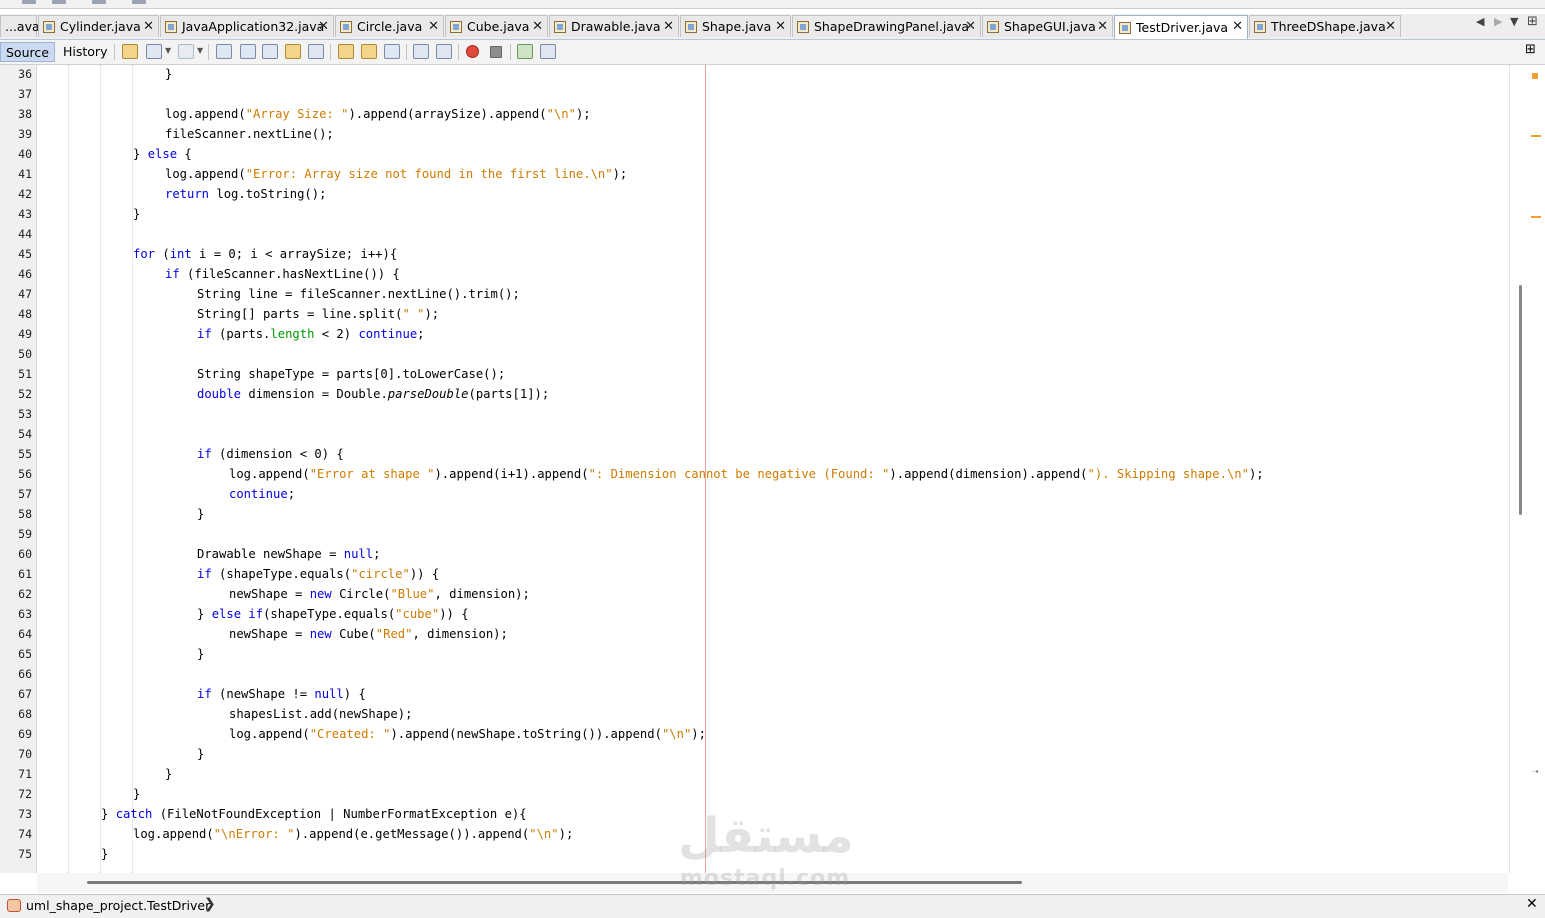  I want to click on code-line: Drawable newShape = null;, so click(288, 554).